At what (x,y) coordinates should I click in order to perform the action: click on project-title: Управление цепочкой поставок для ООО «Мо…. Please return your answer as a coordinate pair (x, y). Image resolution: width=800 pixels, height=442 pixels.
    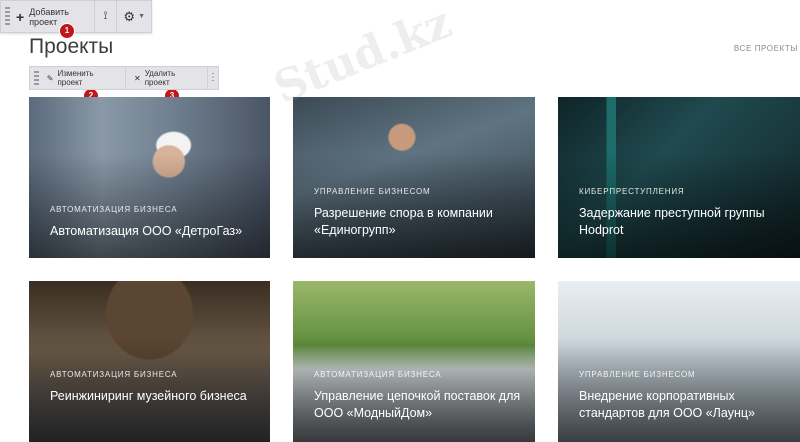
    Looking at the image, I should click on (417, 404).